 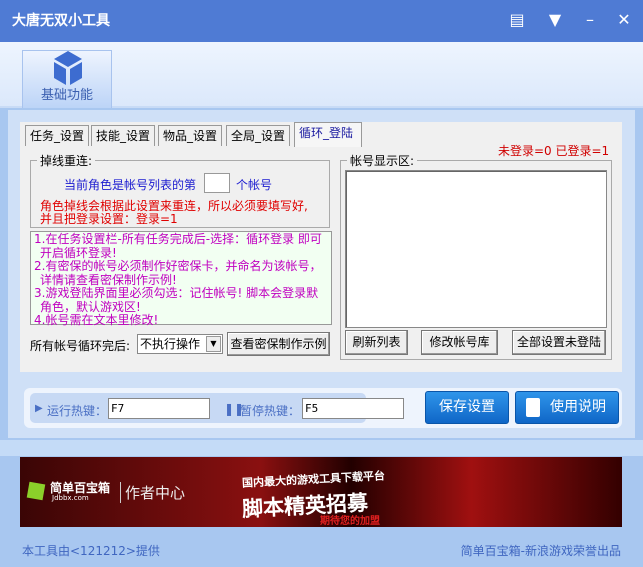 I want to click on reconnect-group-label: 掉线重连:, so click(x=66, y=160).